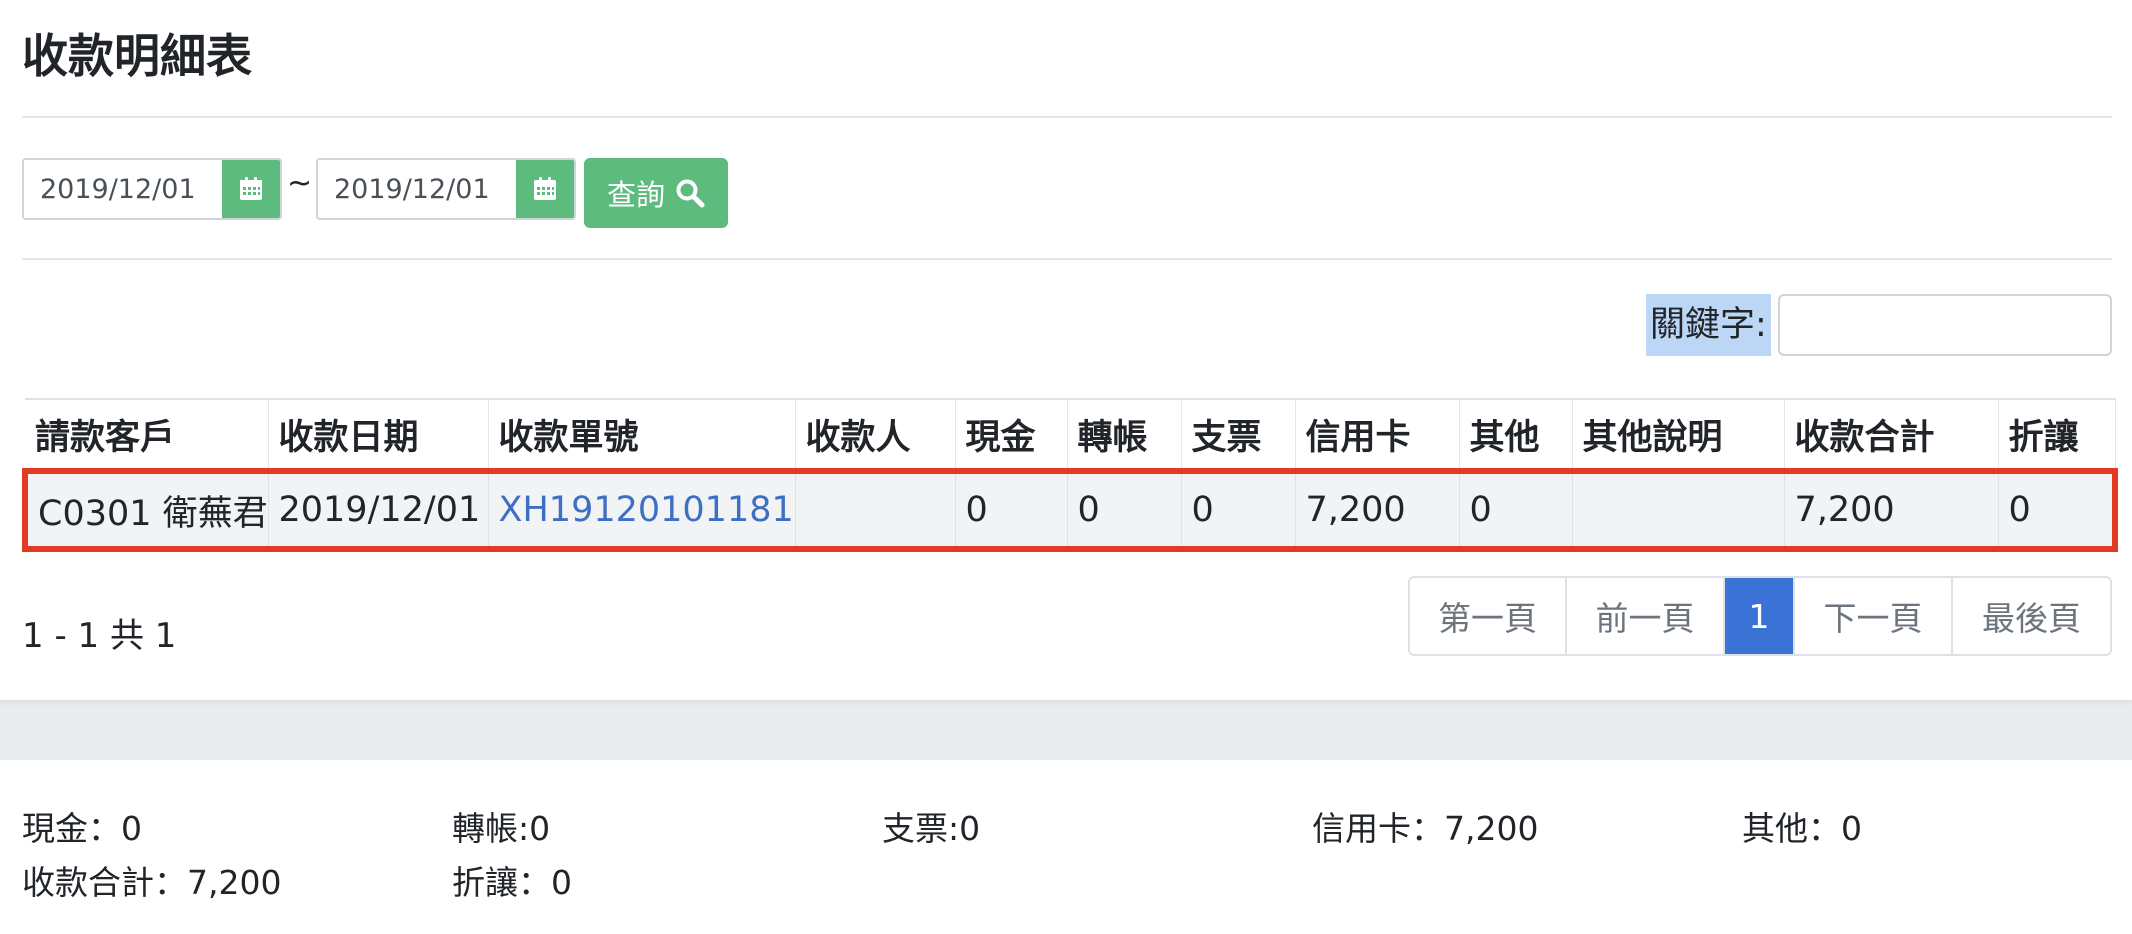  What do you see at coordinates (635, 195) in the screenshot?
I see `search-button-label: 查詢` at bounding box center [635, 195].